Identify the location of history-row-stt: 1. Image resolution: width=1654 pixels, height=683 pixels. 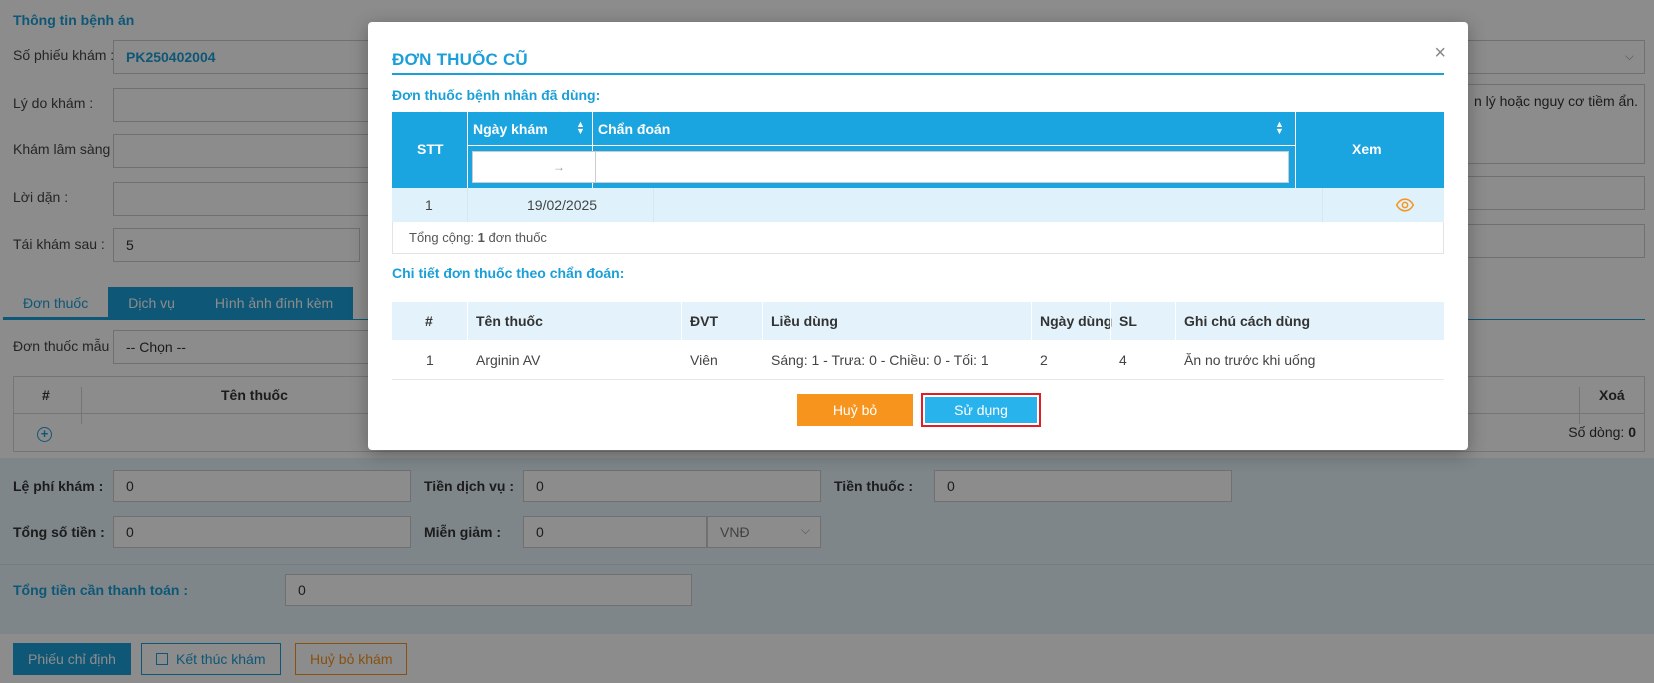
(429, 205).